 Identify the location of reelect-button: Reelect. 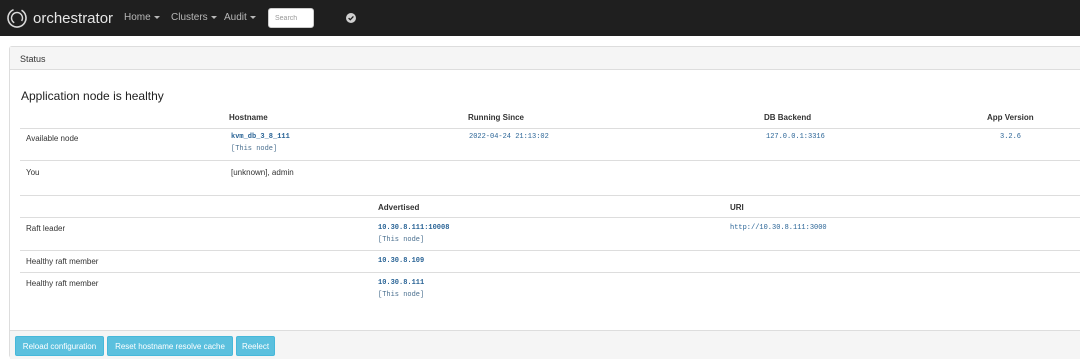
(255, 346).